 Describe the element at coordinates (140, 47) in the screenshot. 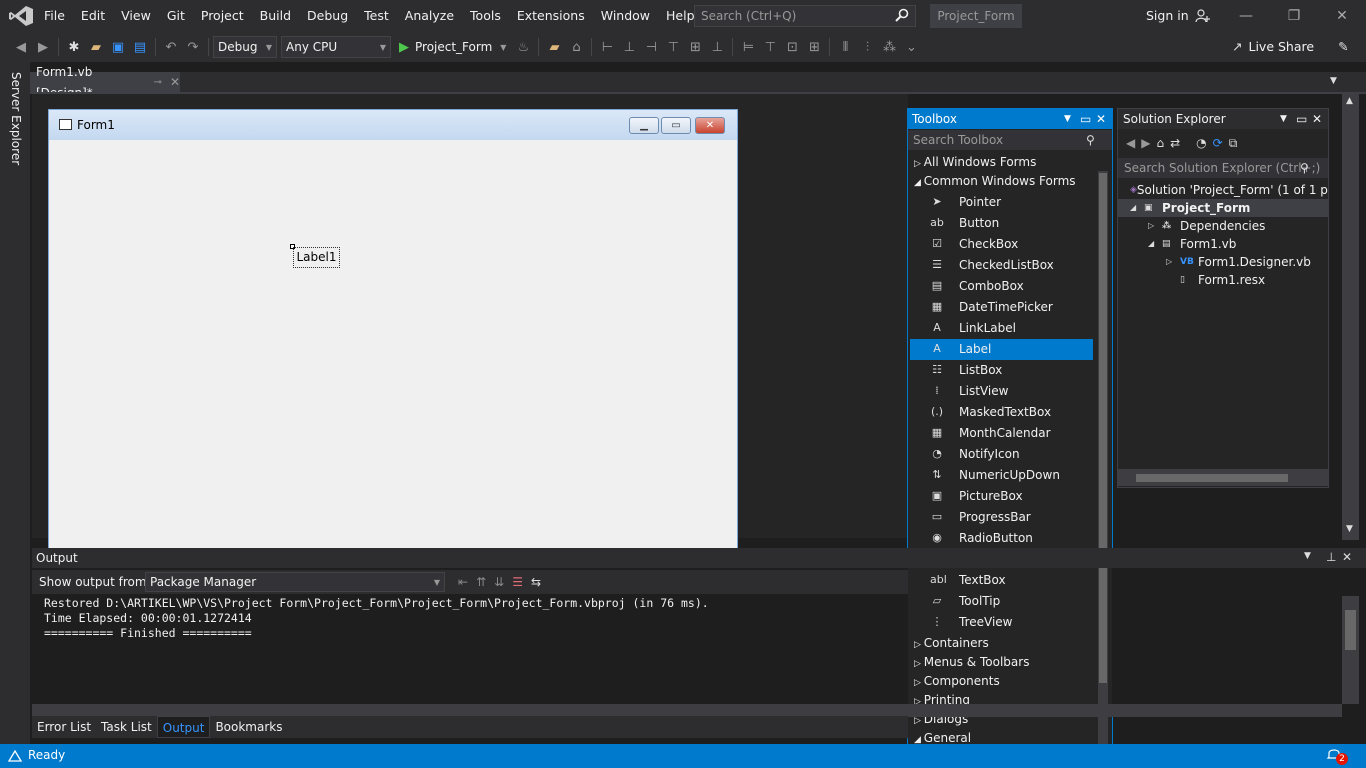

I see `save-all-icon: ▤` at that location.